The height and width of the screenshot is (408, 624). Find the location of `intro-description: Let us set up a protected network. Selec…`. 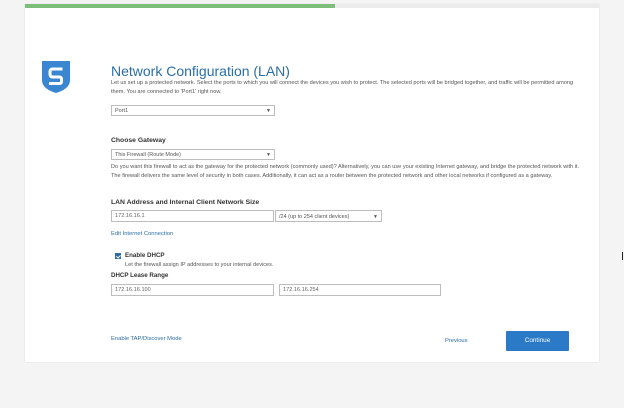

intro-description: Let us set up a protected network. Selec… is located at coordinates (342, 87).